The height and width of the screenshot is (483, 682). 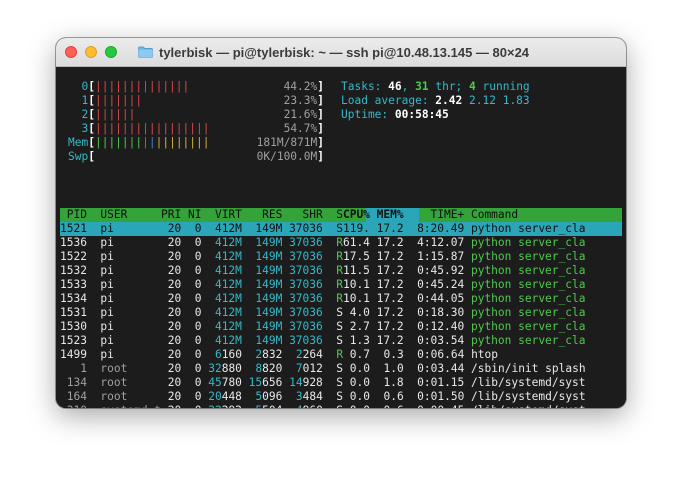 What do you see at coordinates (196, 143) in the screenshot?
I see `meter-mem: Mem[||||||||||||||||| 181M/871M]` at bounding box center [196, 143].